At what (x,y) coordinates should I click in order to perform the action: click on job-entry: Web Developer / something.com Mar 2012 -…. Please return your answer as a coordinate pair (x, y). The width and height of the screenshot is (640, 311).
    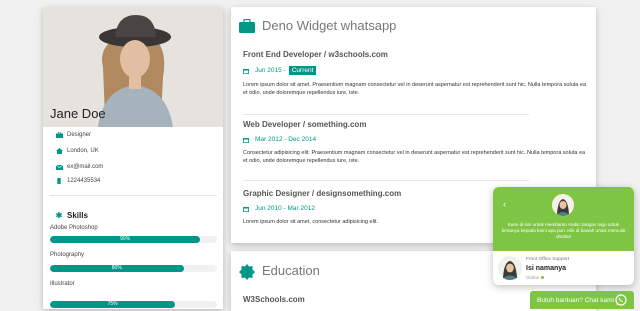
    Looking at the image, I should click on (416, 142).